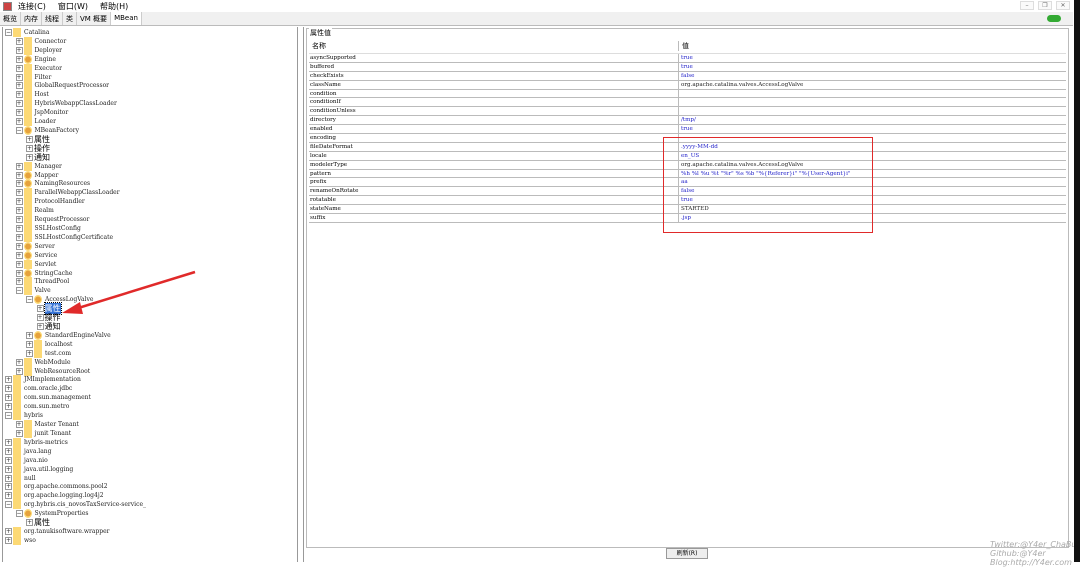  I want to click on tree-node: + Filter, so click(33, 77).